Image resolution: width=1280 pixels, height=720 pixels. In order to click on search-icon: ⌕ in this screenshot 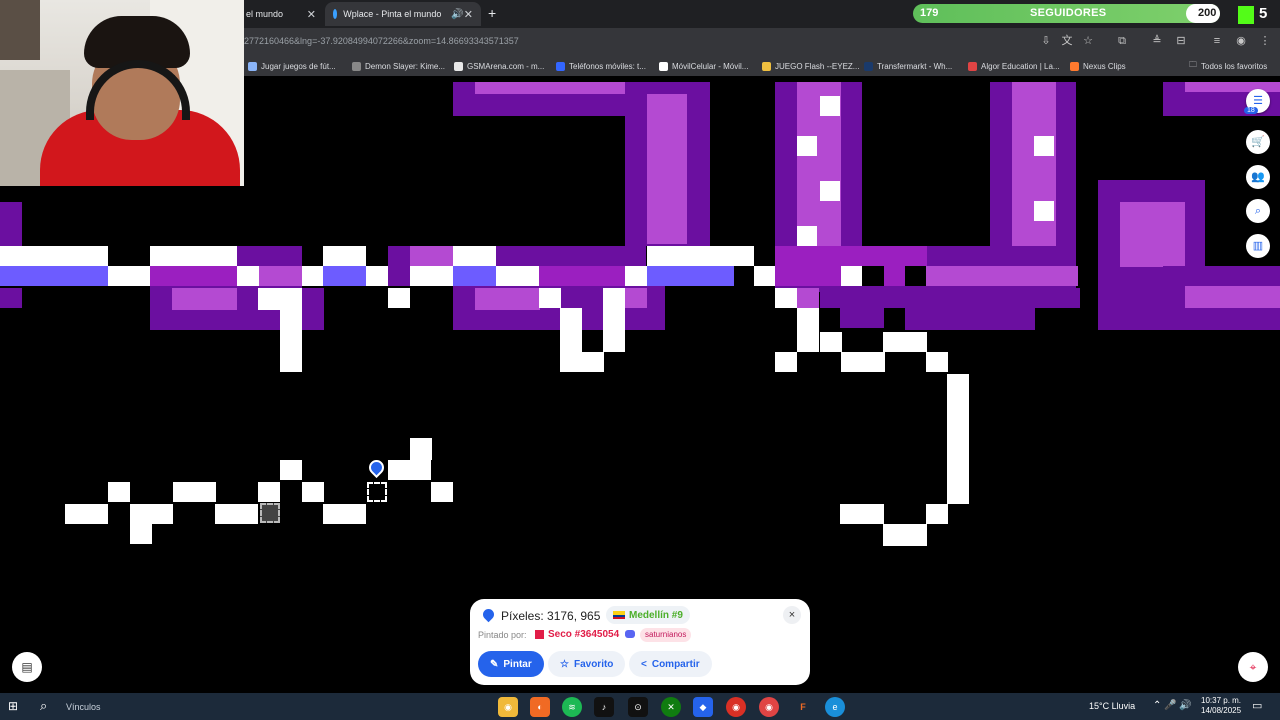, I will do `click(43, 706)`.